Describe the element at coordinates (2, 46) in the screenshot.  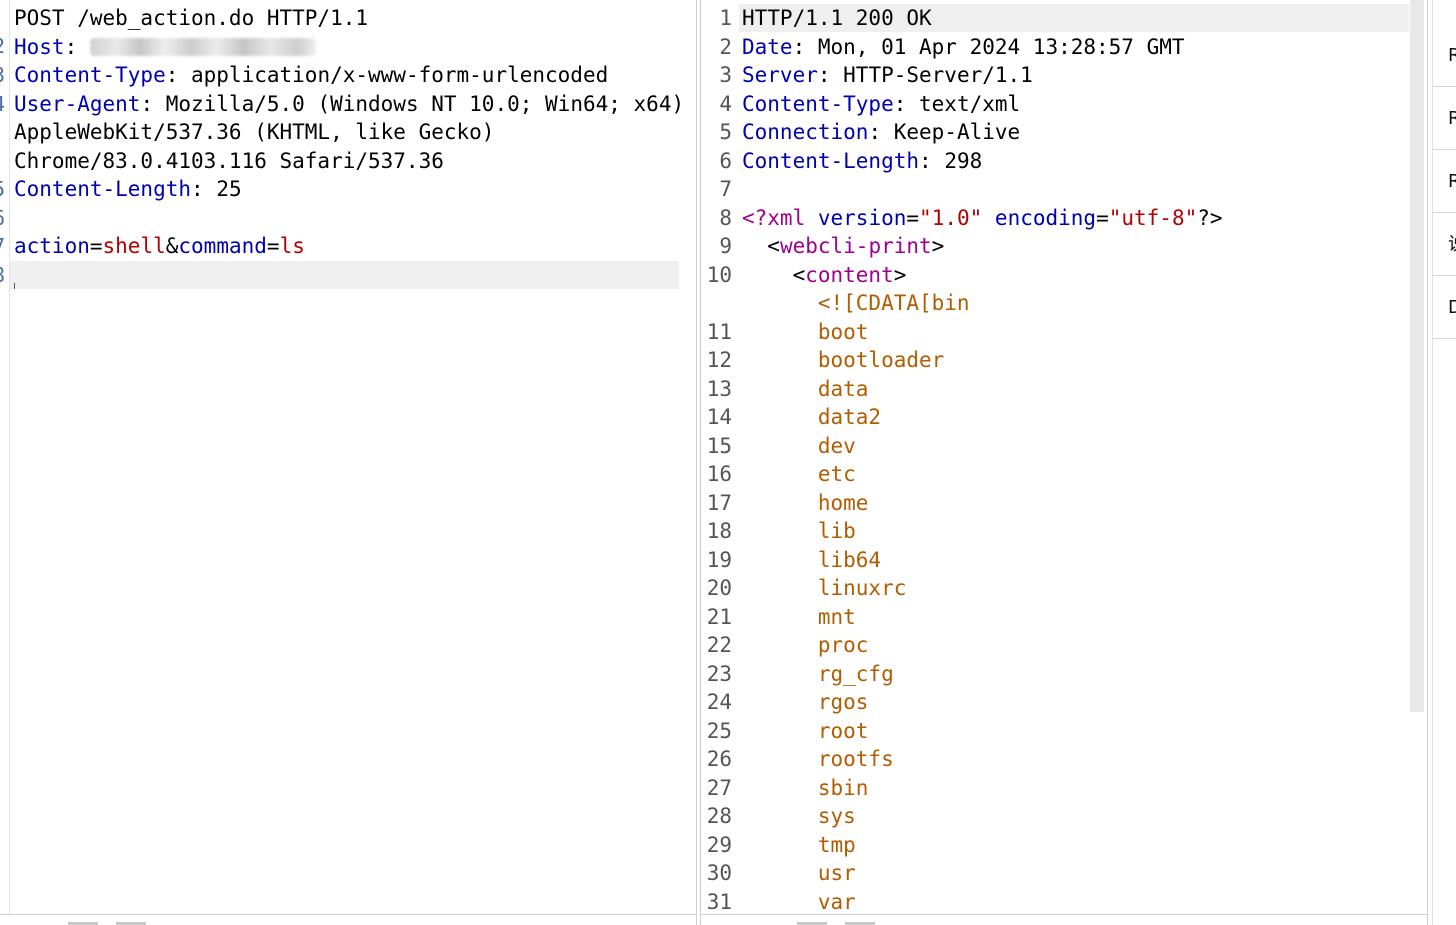
I see `request-line-number: 2` at that location.